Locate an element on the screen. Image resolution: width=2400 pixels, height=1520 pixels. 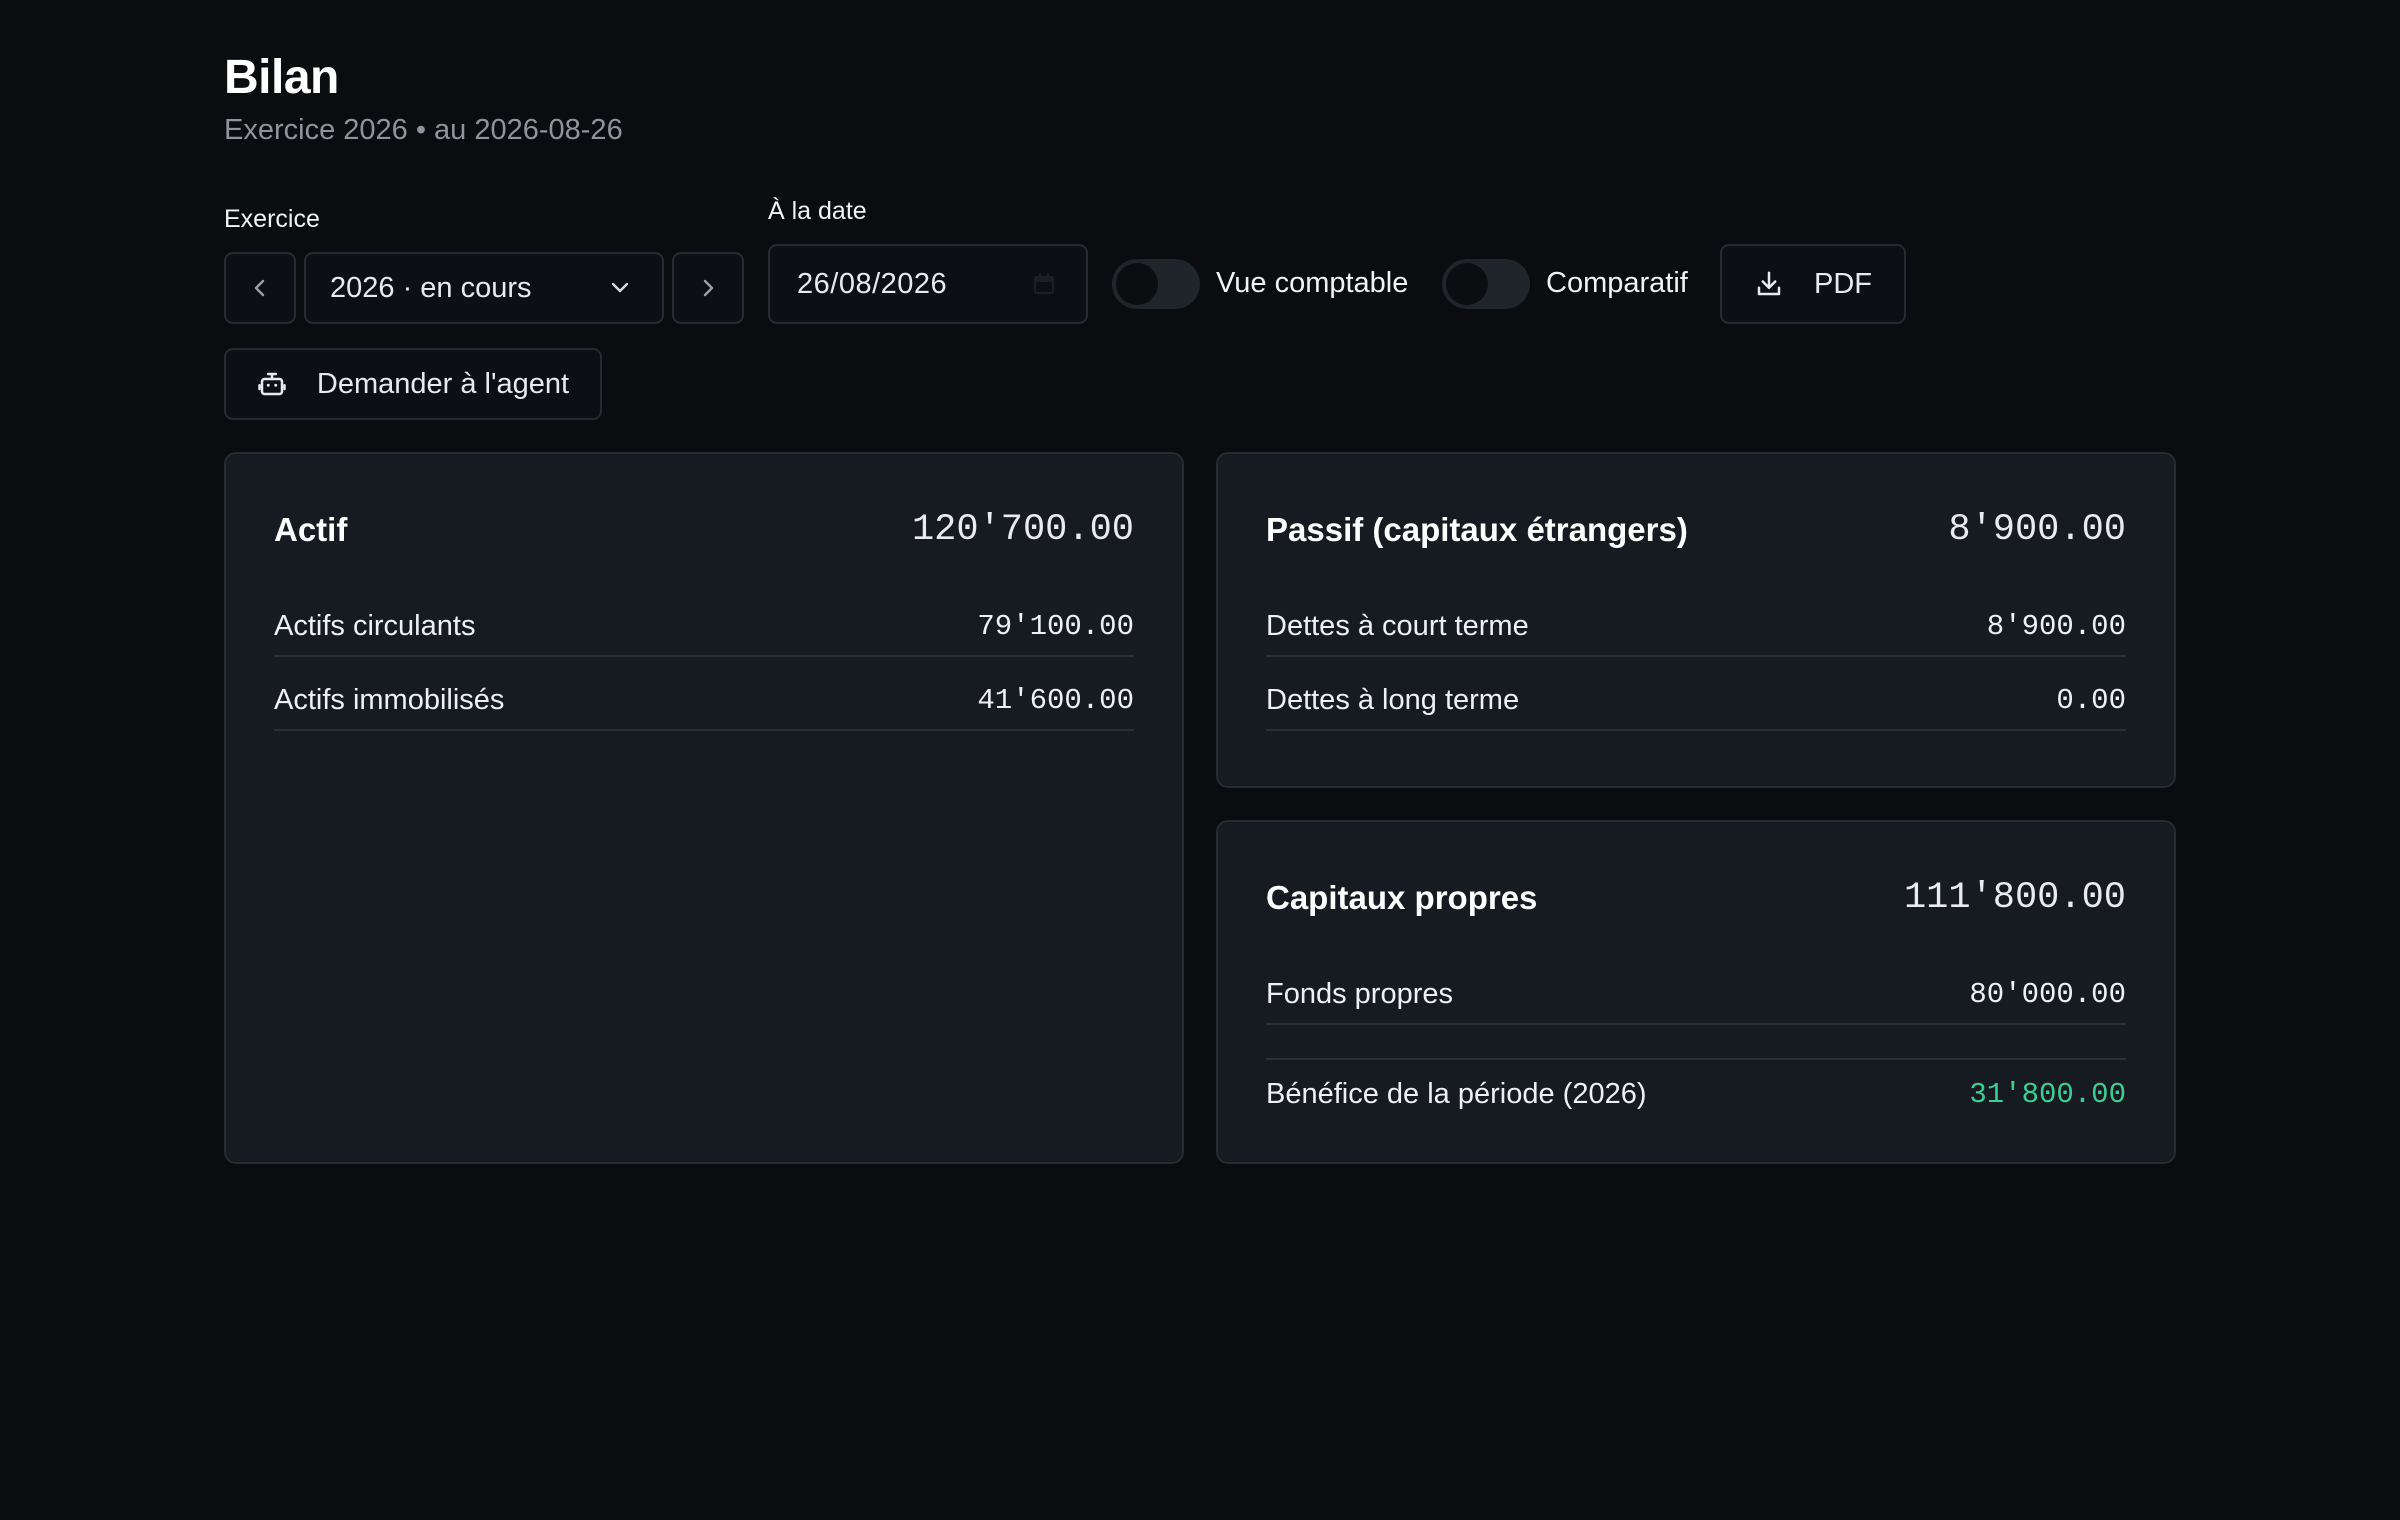
divider is located at coordinates (1696, 1059).